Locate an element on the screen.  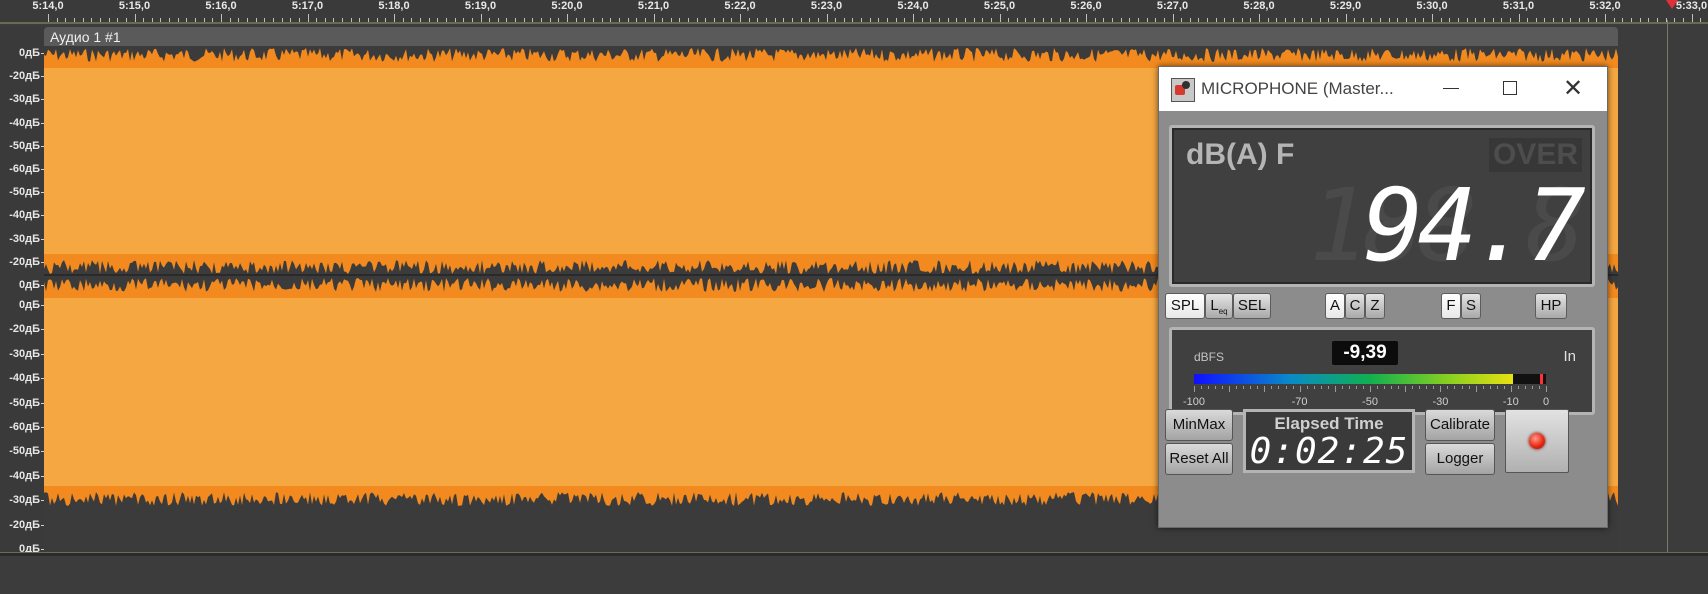
a-weighting-button: A is located at coordinates (1335, 306).